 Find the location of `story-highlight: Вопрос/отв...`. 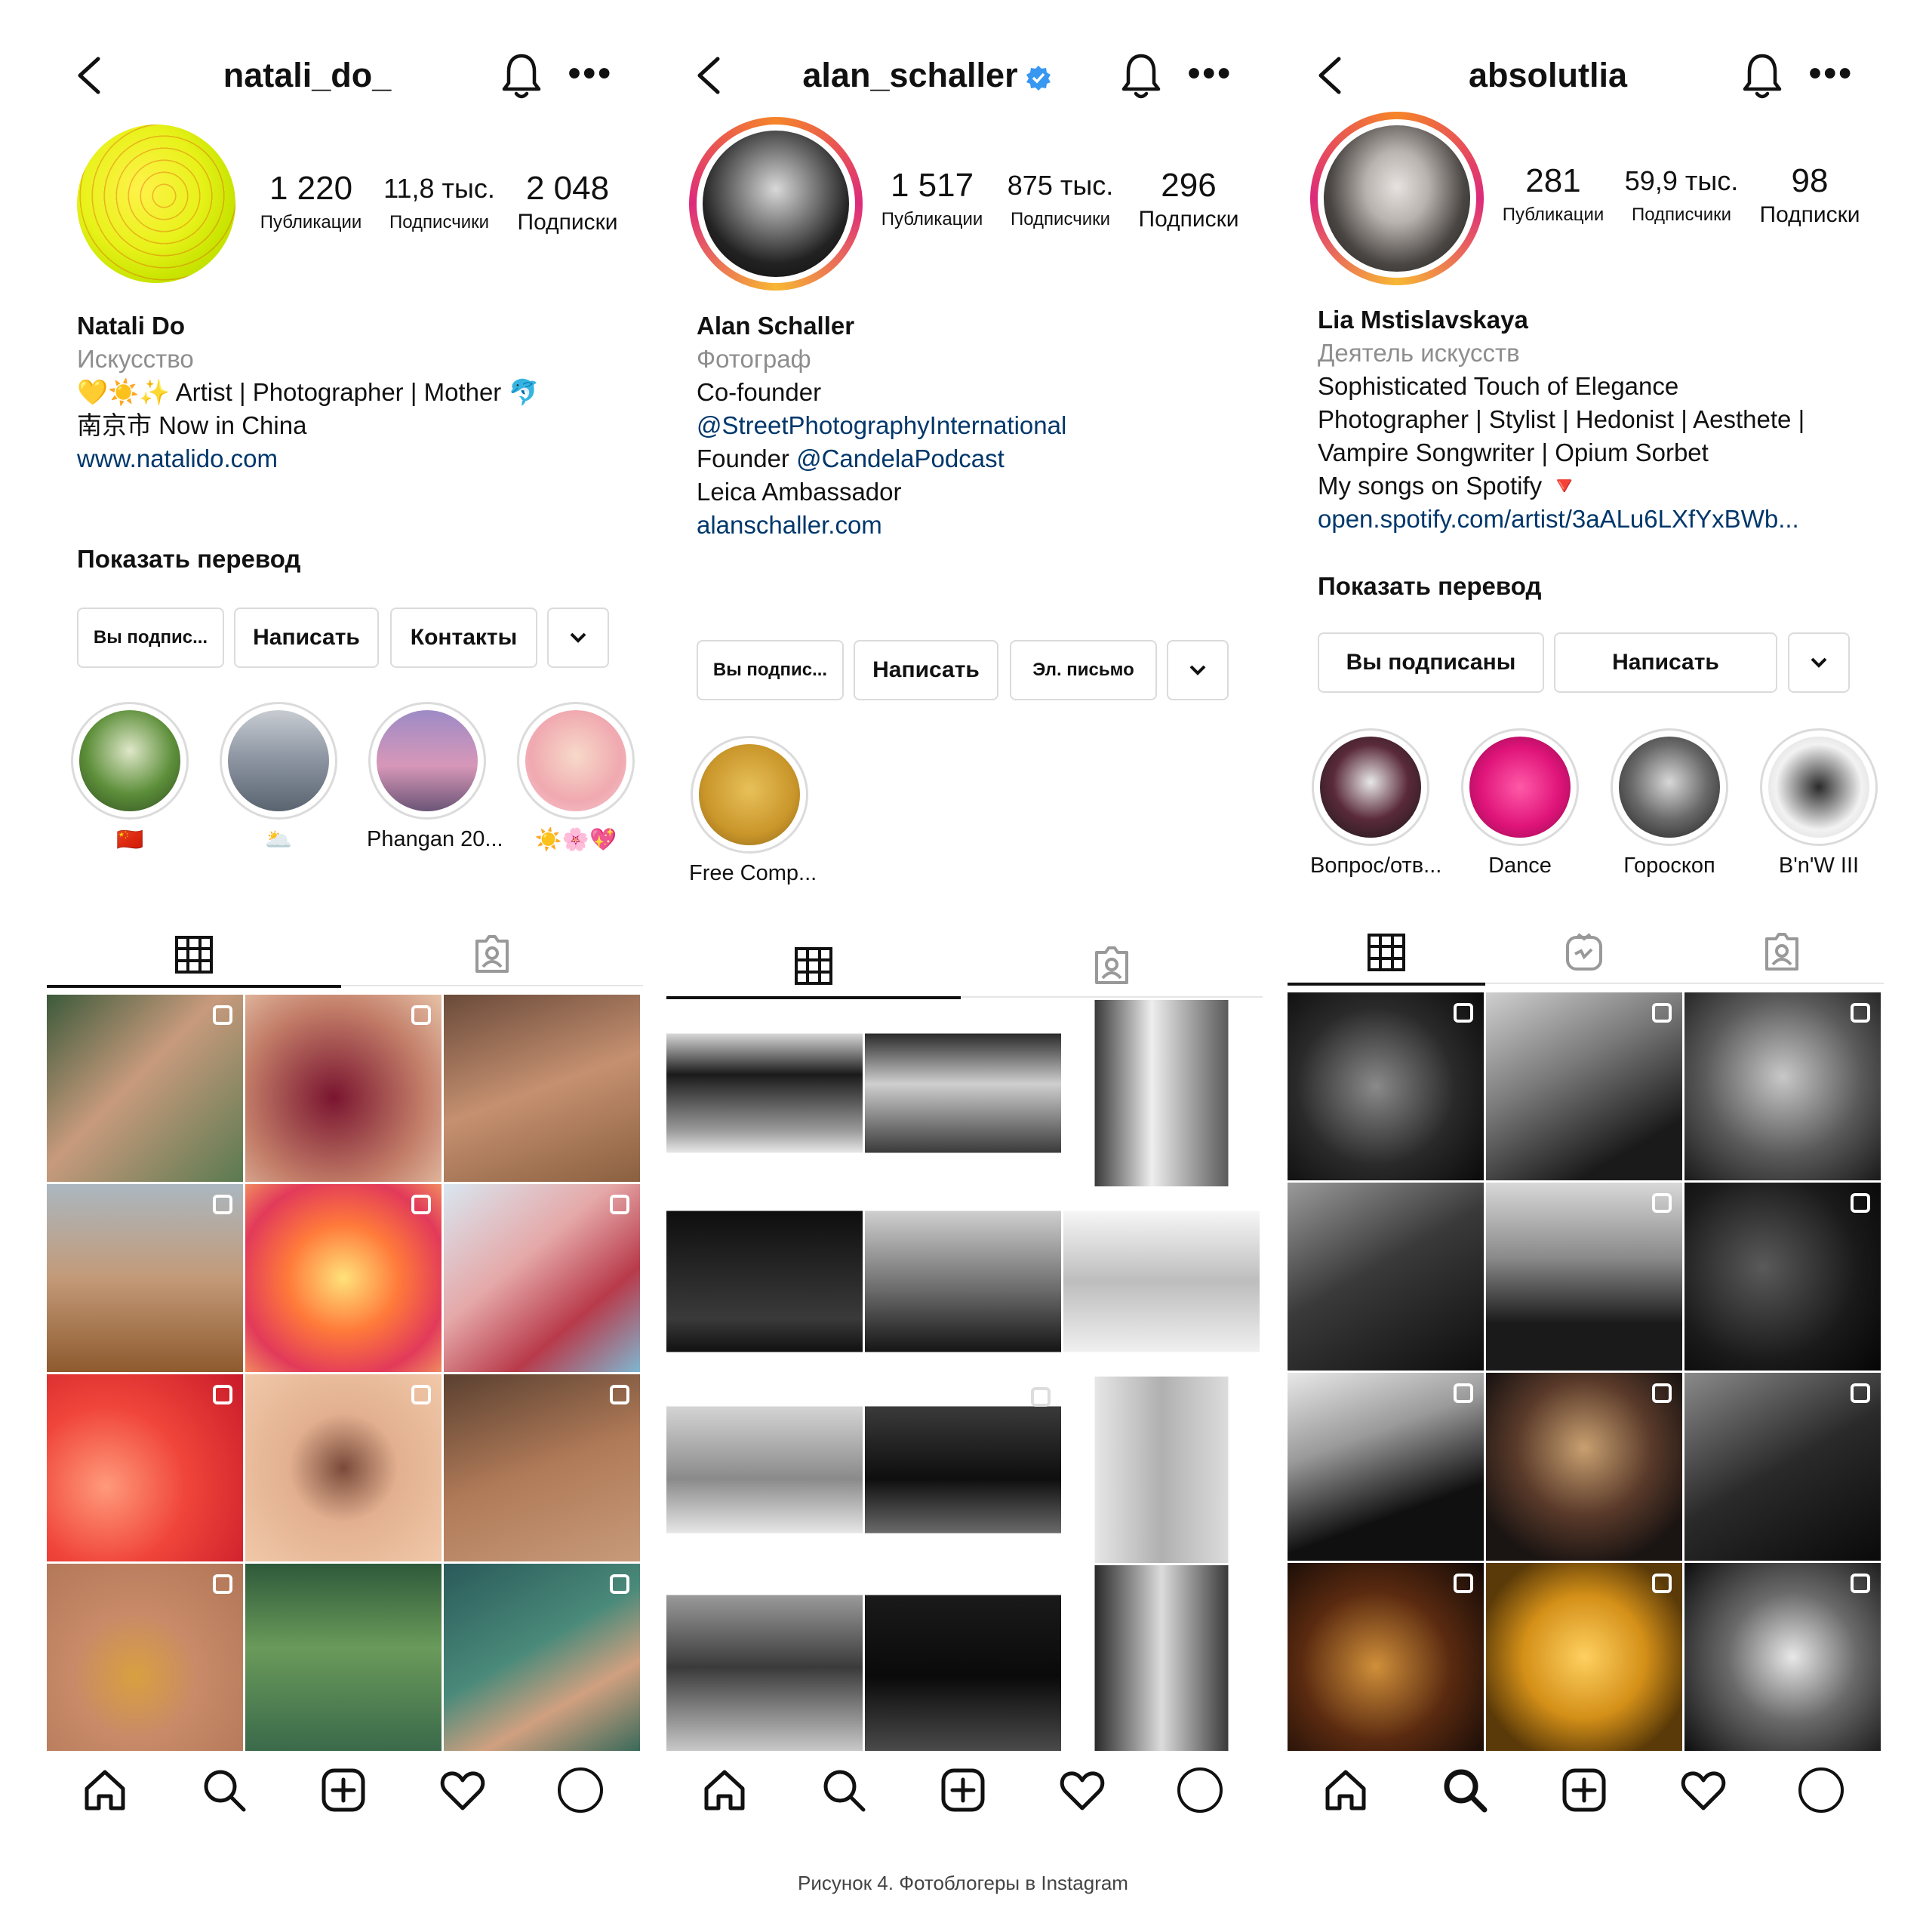

story-highlight: Вопрос/отв... is located at coordinates (1375, 803).